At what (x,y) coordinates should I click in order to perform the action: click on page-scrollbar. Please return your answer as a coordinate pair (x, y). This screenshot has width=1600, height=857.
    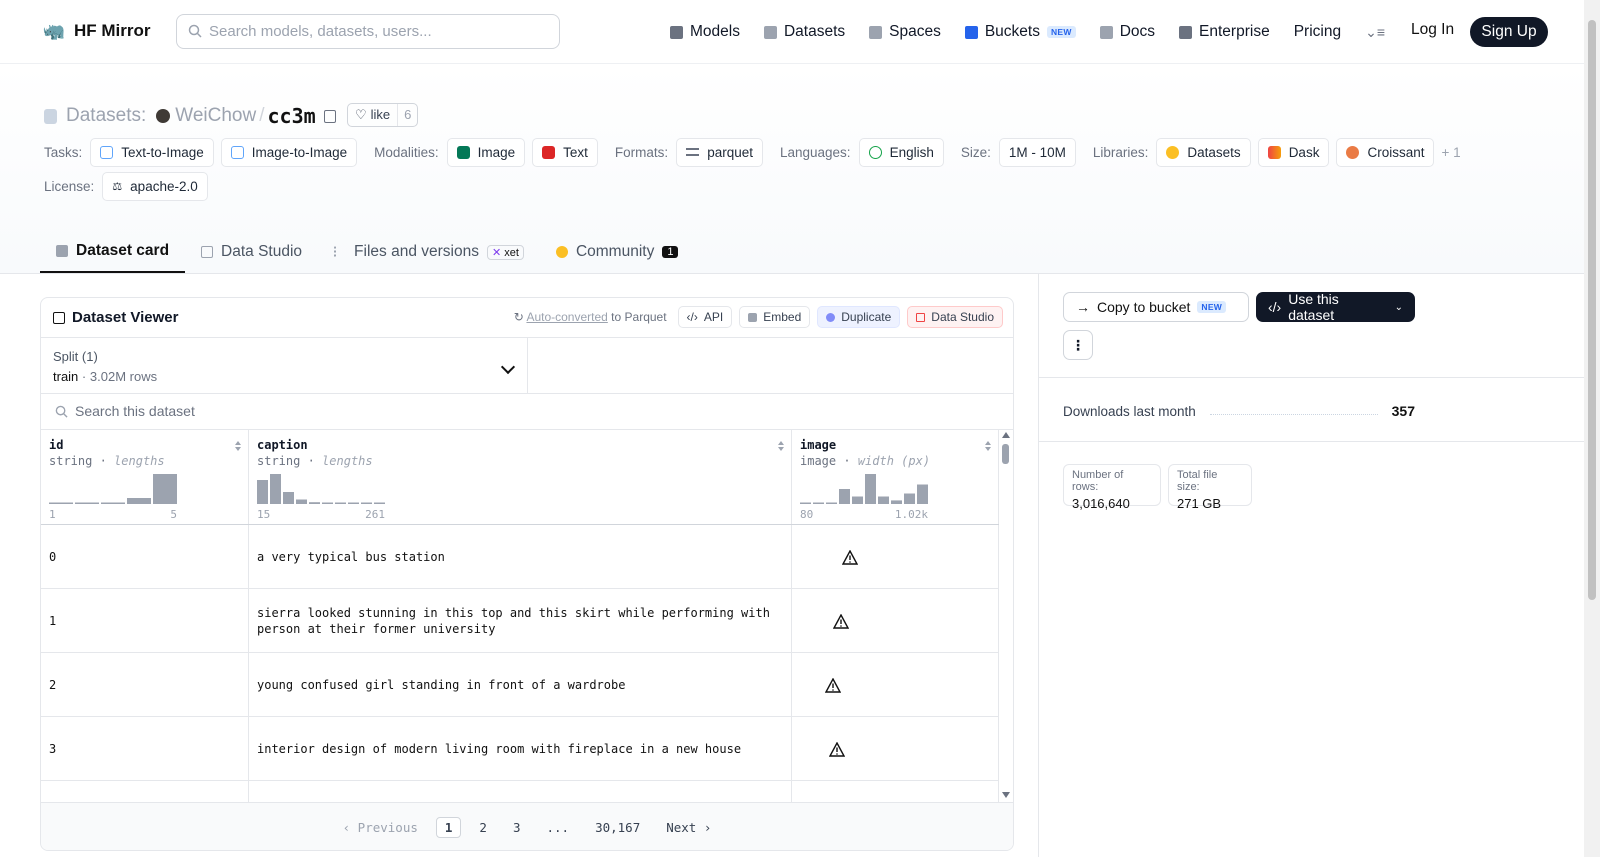
    Looking at the image, I should click on (1592, 428).